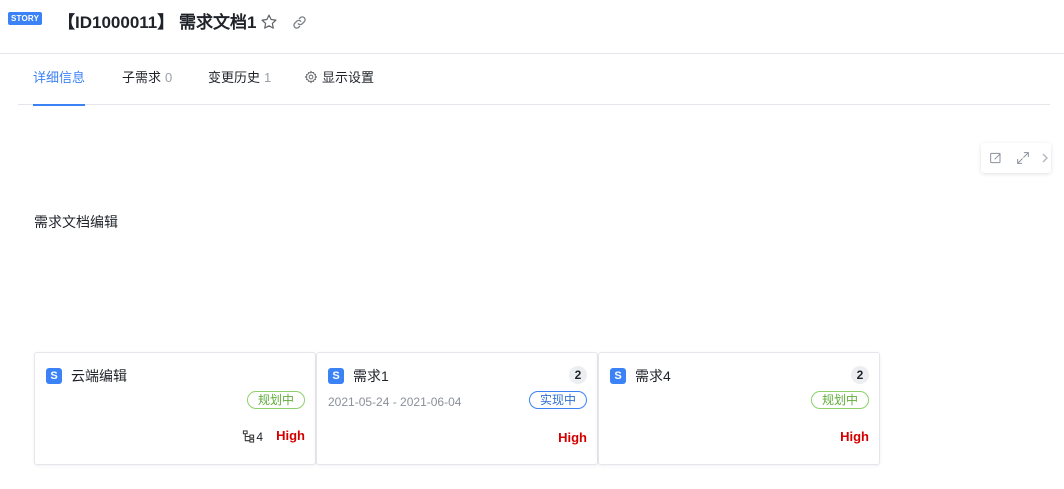  What do you see at coordinates (249, 436) in the screenshot?
I see `hierarchy-icon` at bounding box center [249, 436].